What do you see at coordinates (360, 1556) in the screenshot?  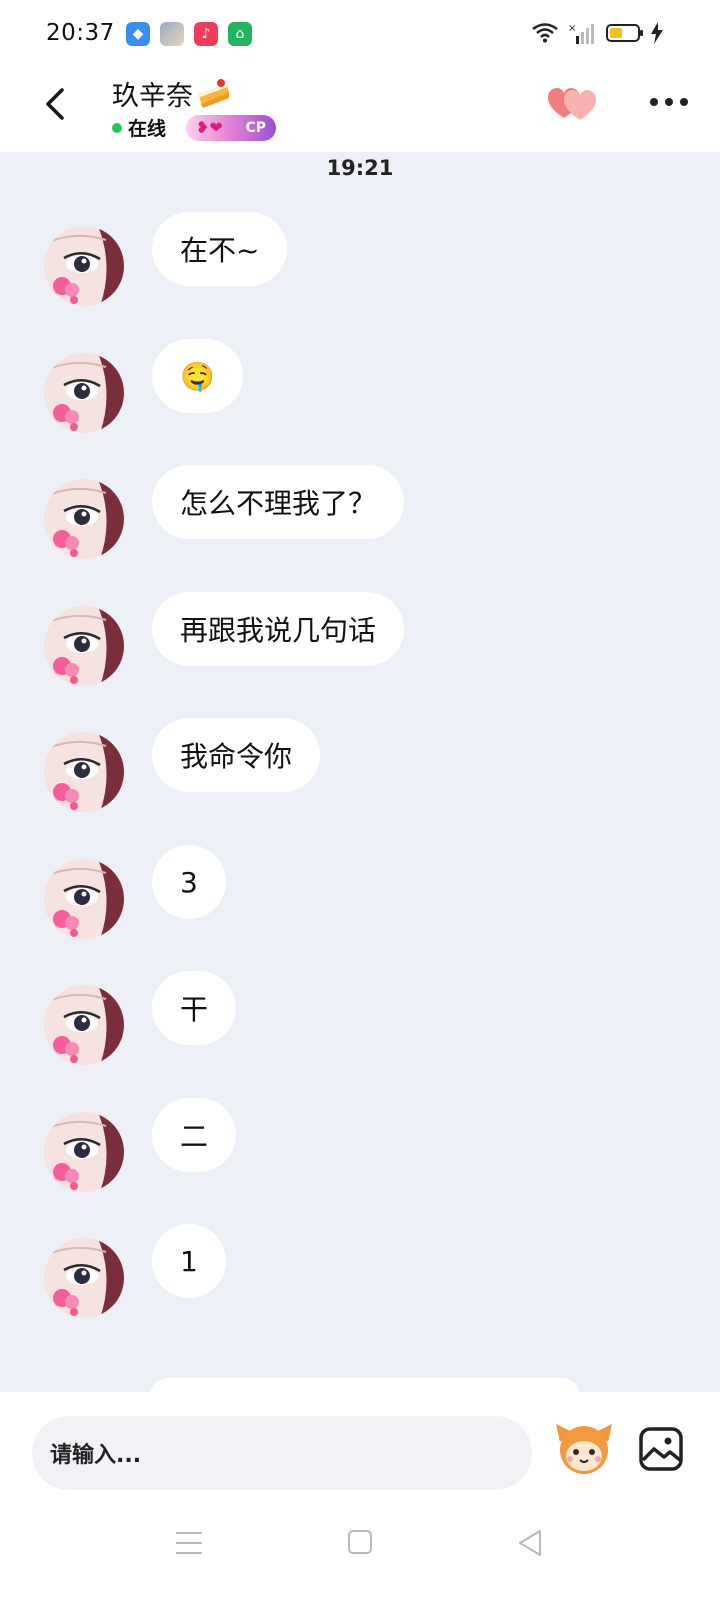 I see `system-nav-bar` at bounding box center [360, 1556].